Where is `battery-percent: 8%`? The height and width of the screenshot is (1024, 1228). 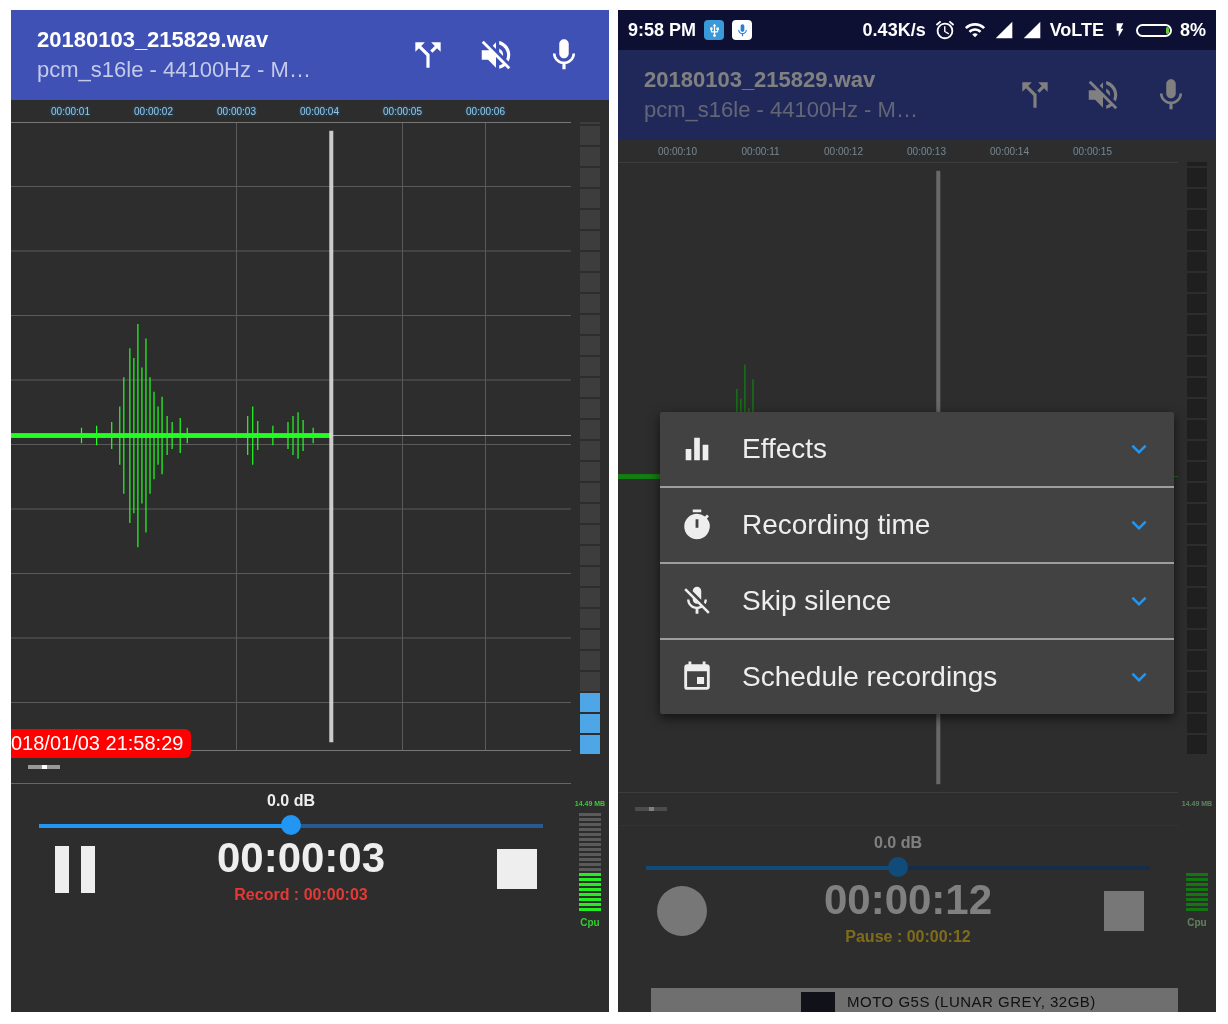
battery-percent: 8% is located at coordinates (1193, 30).